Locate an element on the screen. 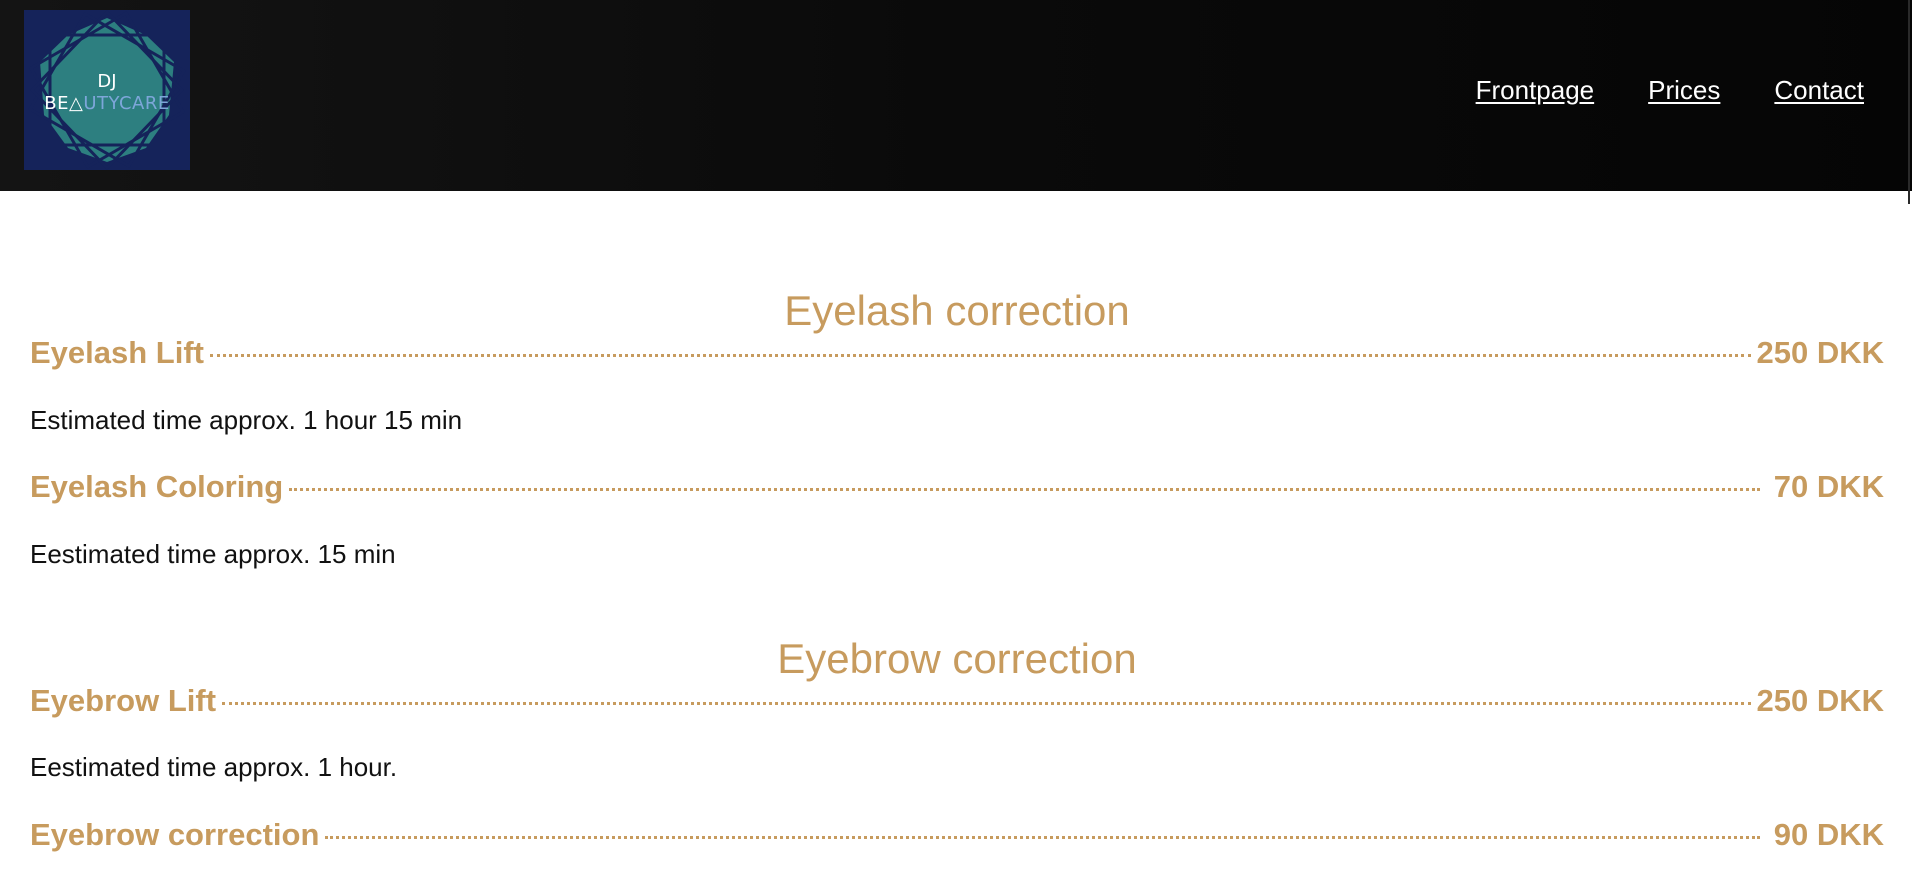 The height and width of the screenshot is (877, 1912). nav-link-contact: Contact is located at coordinates (1819, 90).